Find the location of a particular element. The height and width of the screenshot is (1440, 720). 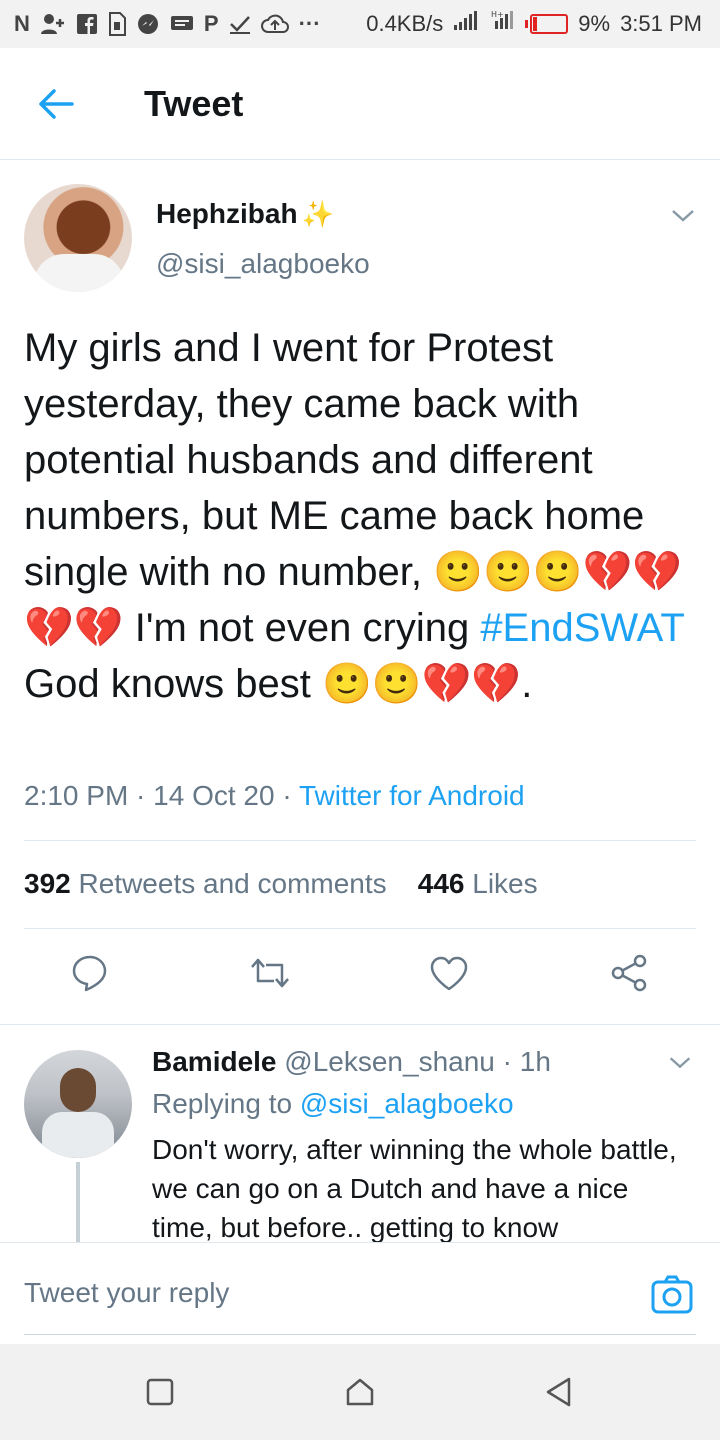

camera-button is located at coordinates (672, 1295).